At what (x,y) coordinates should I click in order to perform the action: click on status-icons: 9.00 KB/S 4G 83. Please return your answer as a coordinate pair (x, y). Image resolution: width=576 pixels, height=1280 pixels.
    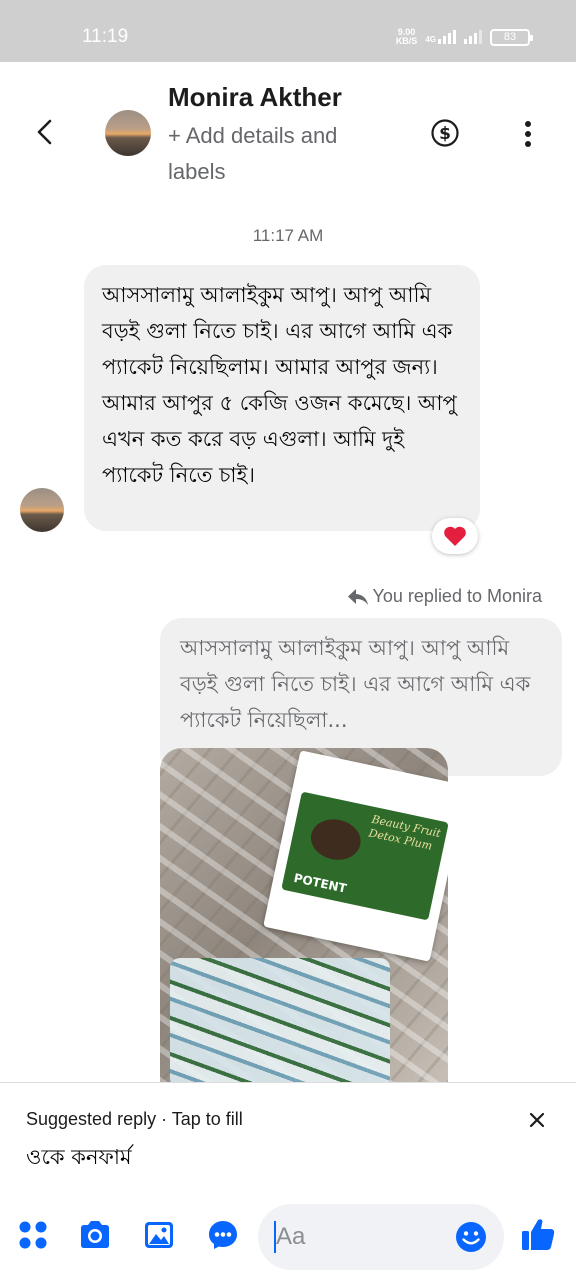
    Looking at the image, I should click on (464, 36).